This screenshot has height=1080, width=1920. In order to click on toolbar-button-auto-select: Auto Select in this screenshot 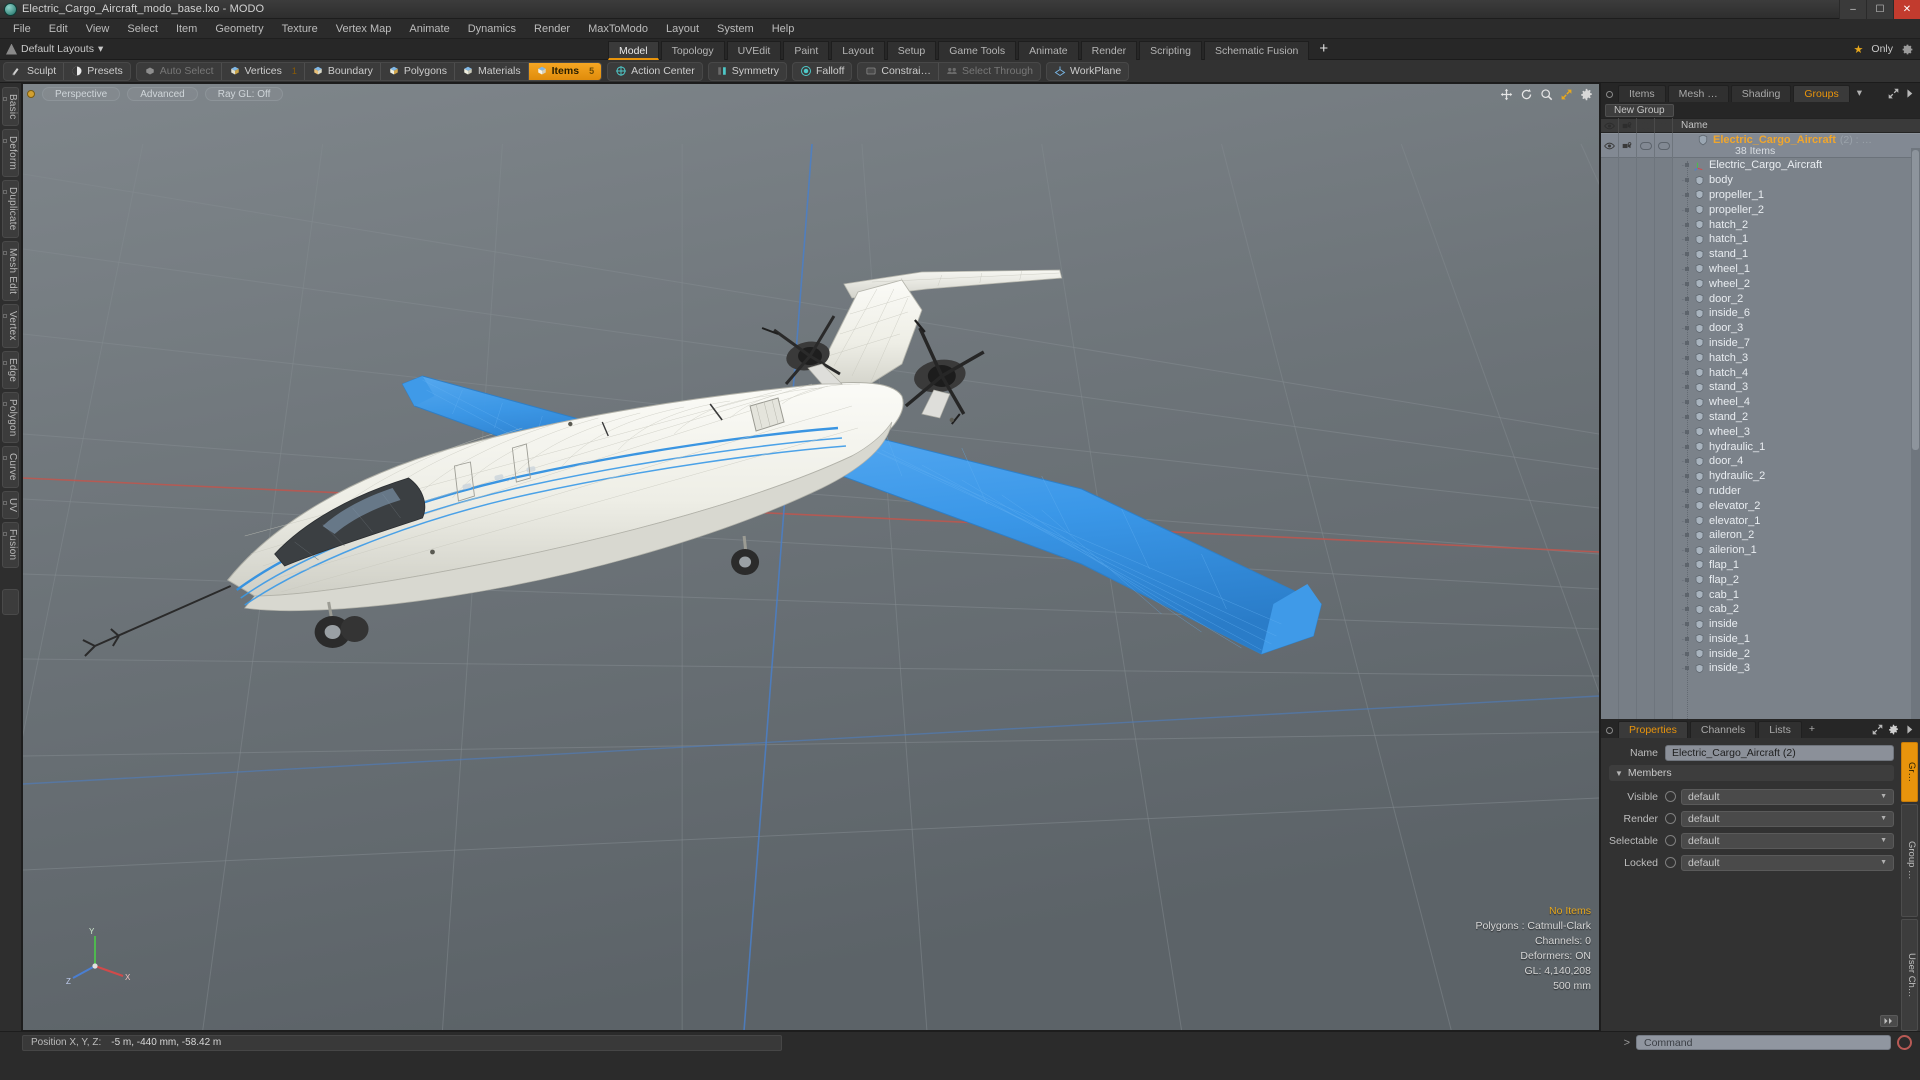, I will do `click(179, 71)`.